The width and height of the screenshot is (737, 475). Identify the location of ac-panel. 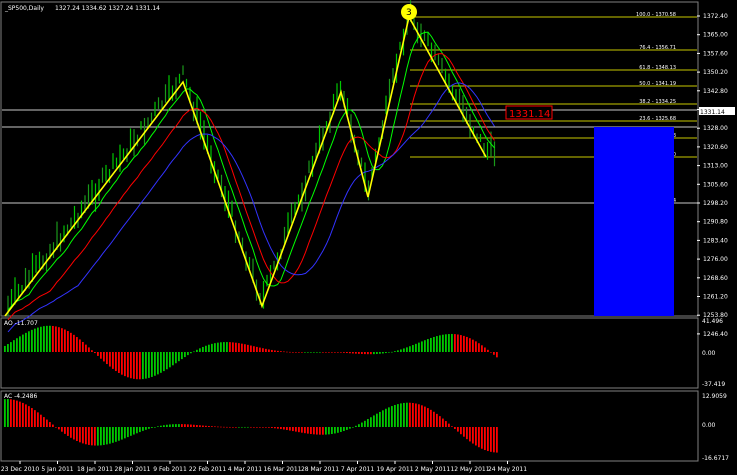
(349, 426).